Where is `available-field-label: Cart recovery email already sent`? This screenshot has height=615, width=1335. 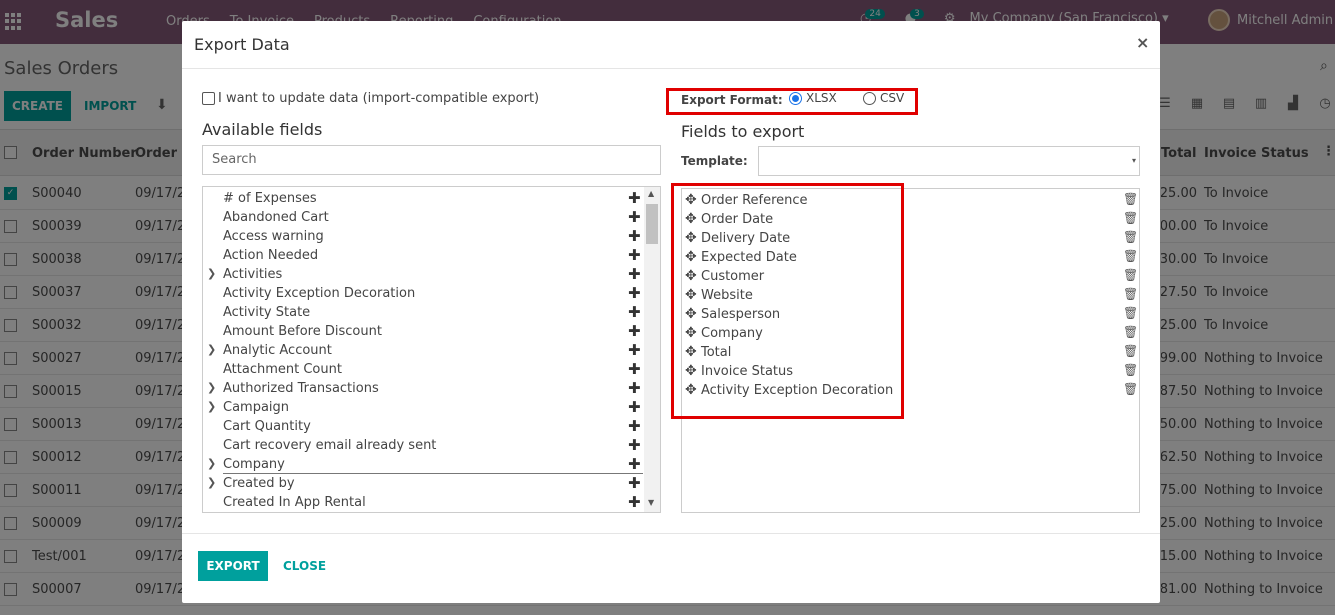 available-field-label: Cart recovery email already sent is located at coordinates (330, 445).